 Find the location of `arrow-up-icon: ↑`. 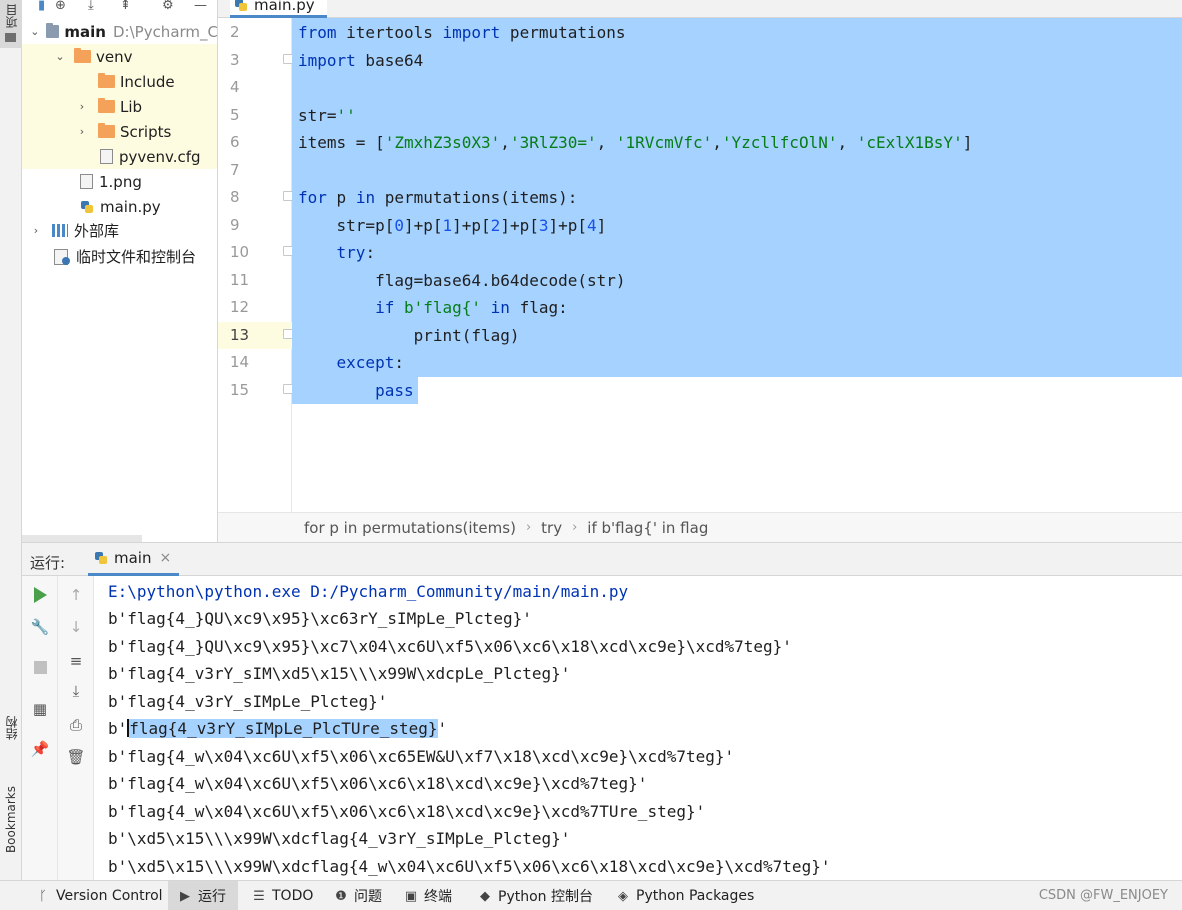

arrow-up-icon: ↑ is located at coordinates (76, 595).